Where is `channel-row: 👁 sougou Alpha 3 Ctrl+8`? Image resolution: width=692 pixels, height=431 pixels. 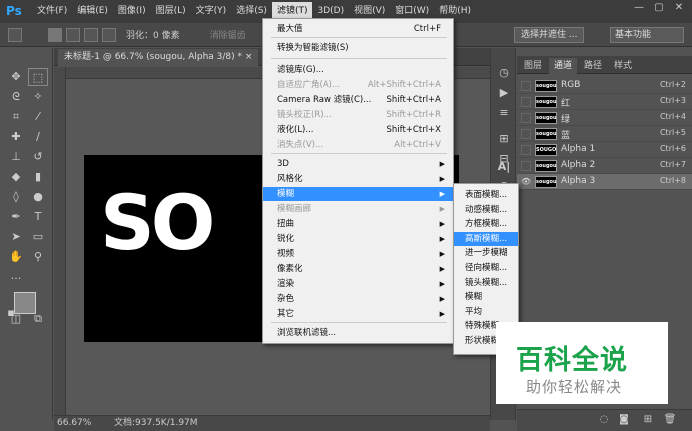 channel-row: 👁 sougou Alpha 3 Ctrl+8 is located at coordinates (604, 182).